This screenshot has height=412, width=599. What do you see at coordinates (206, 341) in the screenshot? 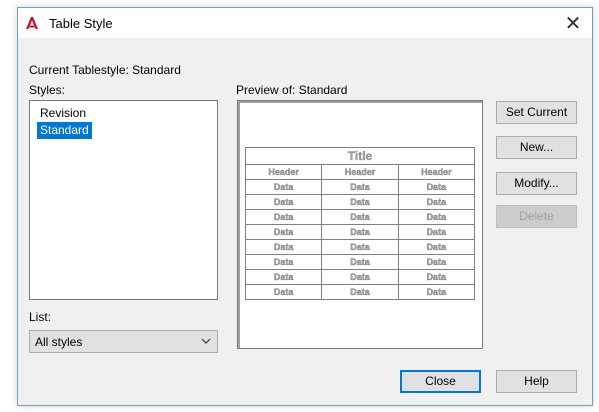
I see `chevron-down-icon` at bounding box center [206, 341].